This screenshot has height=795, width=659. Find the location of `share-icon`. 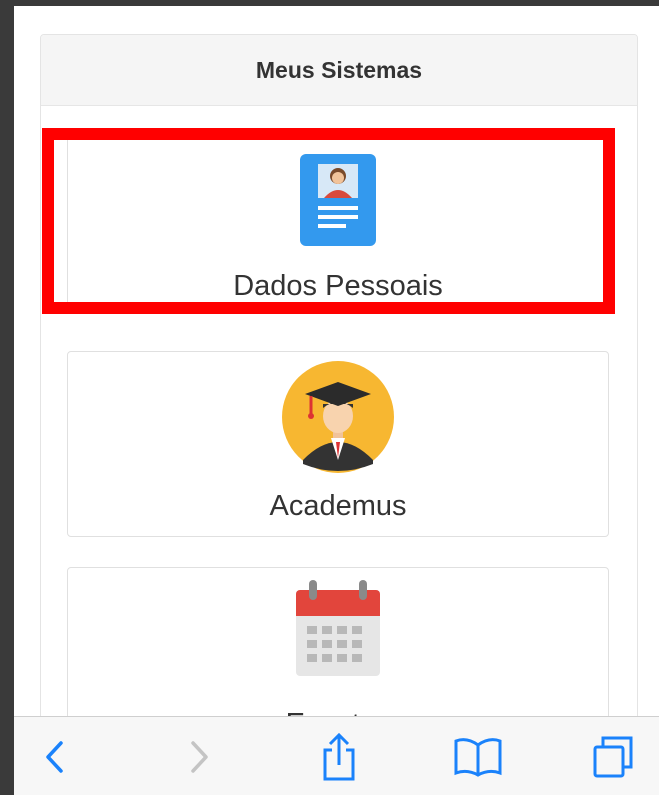

share-icon is located at coordinates (339, 756).